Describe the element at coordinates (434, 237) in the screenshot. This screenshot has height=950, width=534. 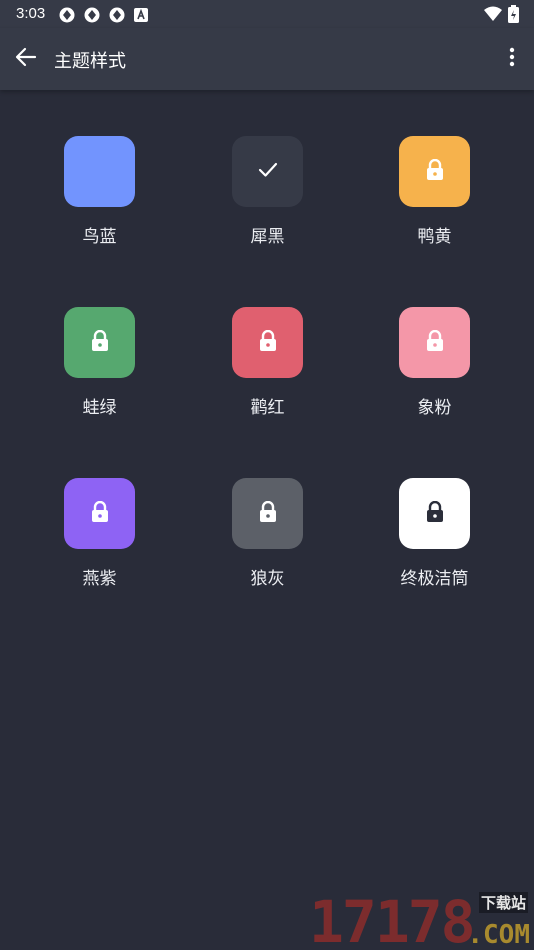
I see `theme-label: 鸭黄` at that location.